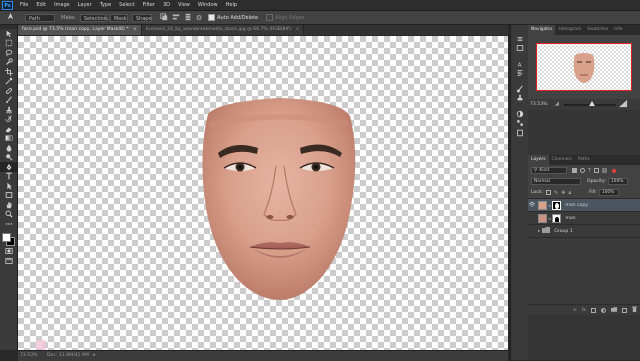 Image resolution: width=640 pixels, height=361 pixels. Describe the element at coordinates (8, 196) in the screenshot. I see `rectangle-tool-icon` at that location.